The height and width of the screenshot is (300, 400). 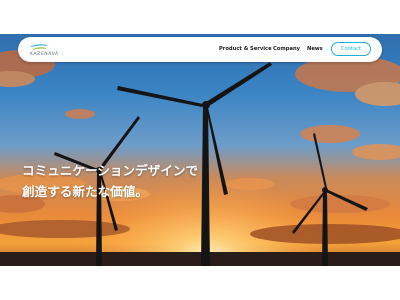 I want to click on hero-headline-line2: 創造する新たな価値。, so click(x=85, y=191).